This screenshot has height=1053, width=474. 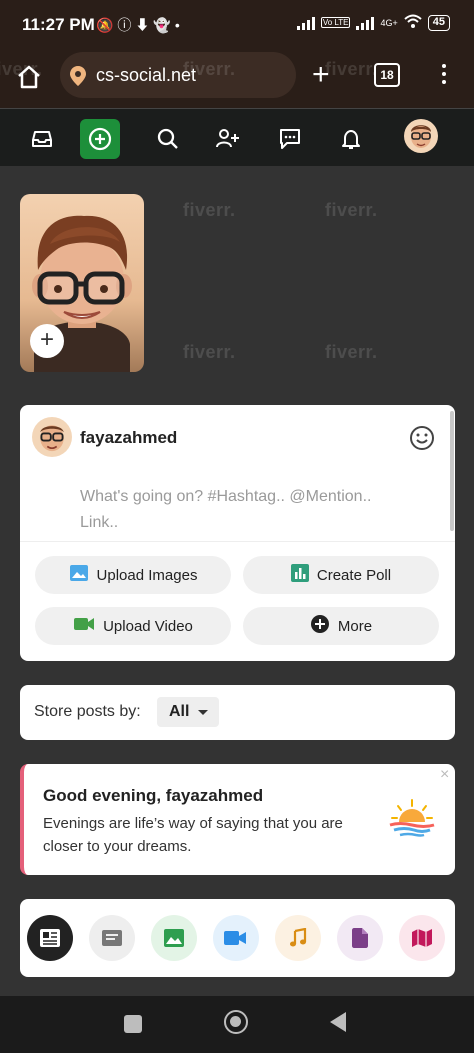 What do you see at coordinates (179, 711) in the screenshot?
I see `filter-selected-value: All` at bounding box center [179, 711].